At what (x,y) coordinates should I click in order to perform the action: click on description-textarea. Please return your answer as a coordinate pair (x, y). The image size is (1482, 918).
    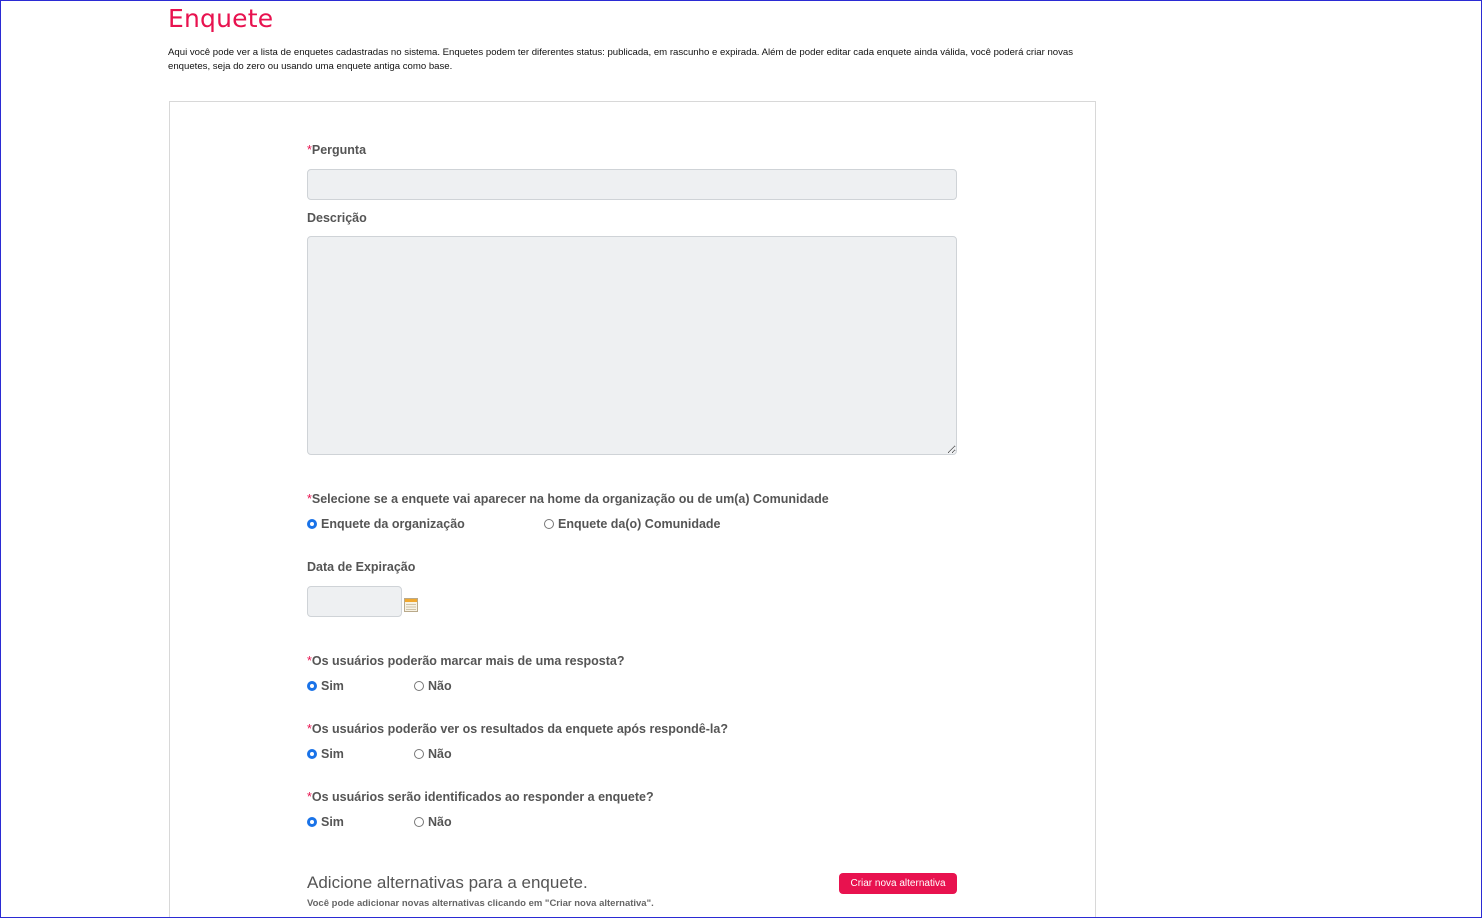
    Looking at the image, I should click on (632, 345).